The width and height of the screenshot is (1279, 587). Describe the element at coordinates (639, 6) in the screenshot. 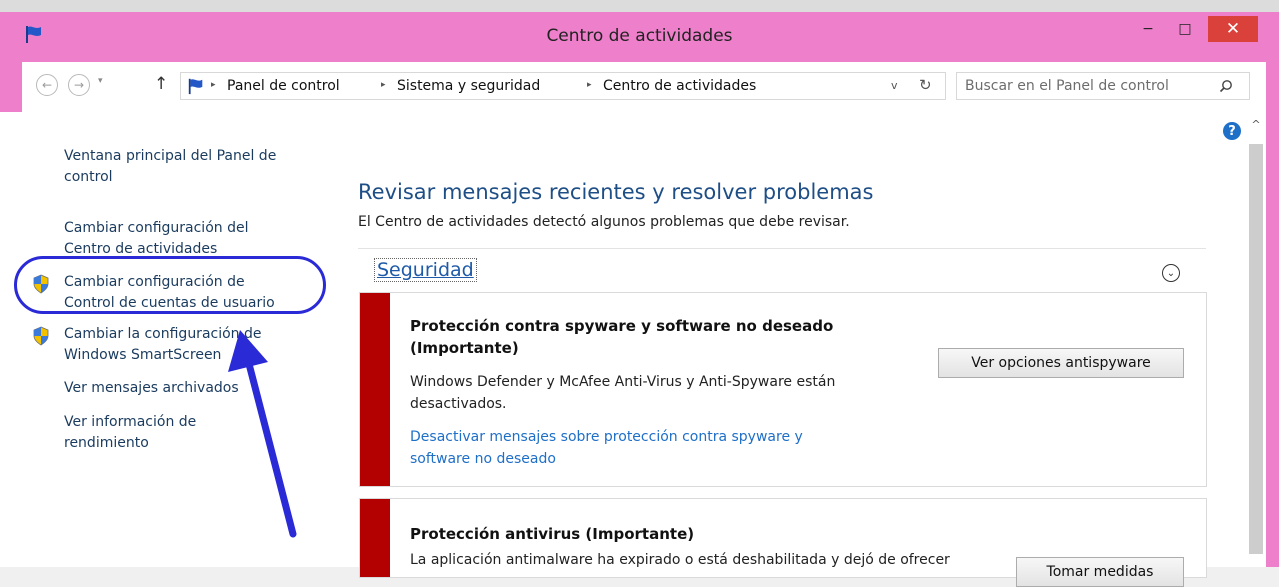

I see `desktop-background-strip` at that location.